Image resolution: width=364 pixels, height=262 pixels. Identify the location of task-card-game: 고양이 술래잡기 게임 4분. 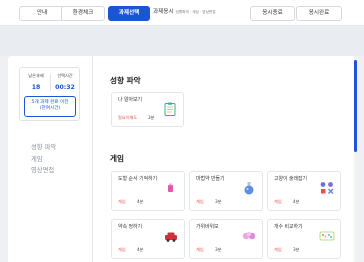
(304, 191).